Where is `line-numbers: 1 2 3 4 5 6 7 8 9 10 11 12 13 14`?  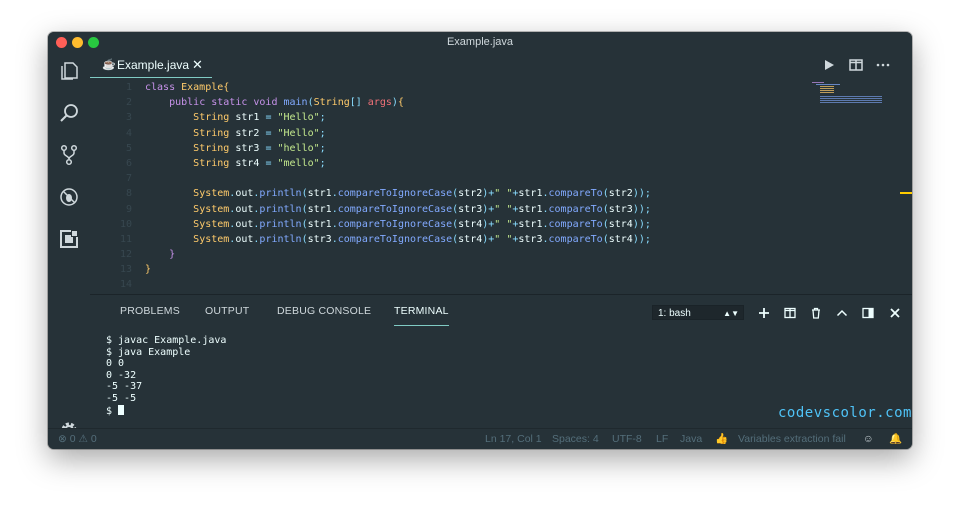
line-numbers: 1 2 3 4 5 6 7 8 9 10 11 12 13 14 is located at coordinates (118, 185).